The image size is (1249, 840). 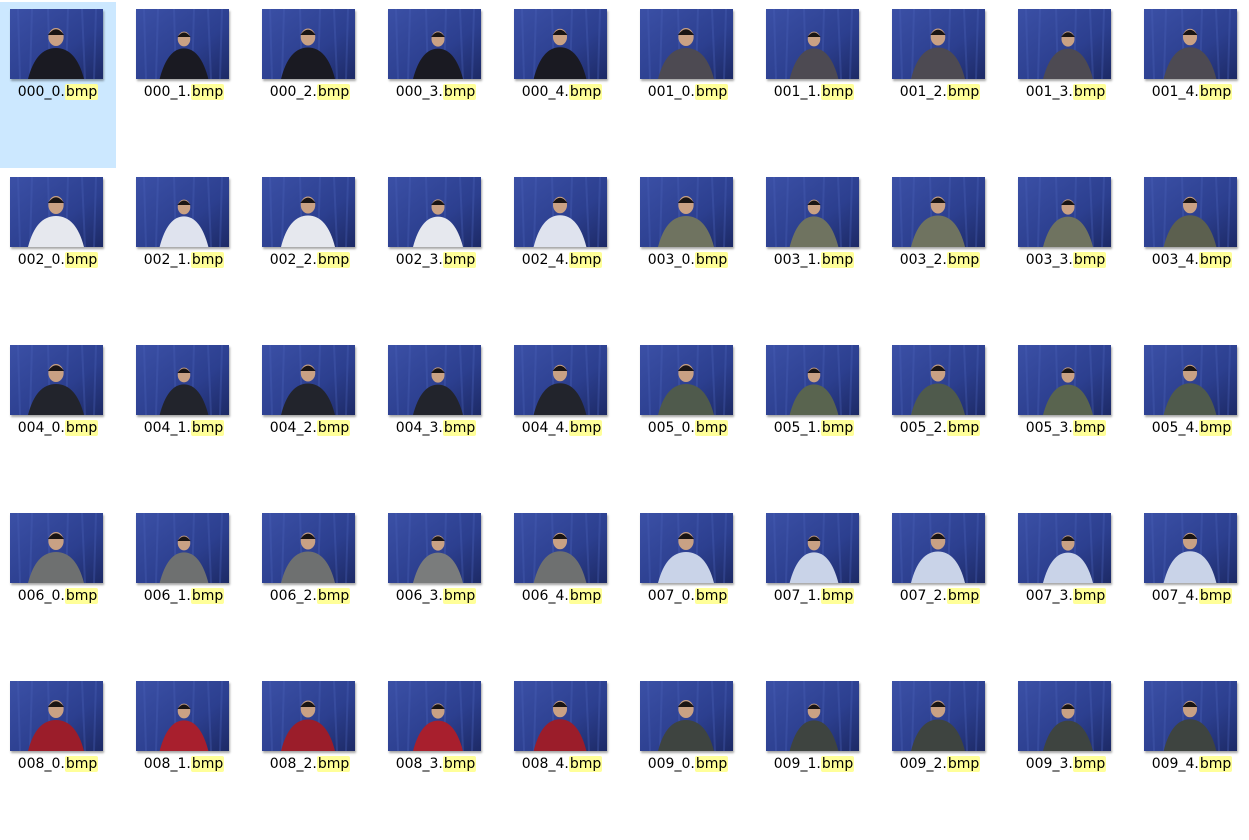 What do you see at coordinates (1066, 589) in the screenshot?
I see `file-item: 007_3.bmp` at bounding box center [1066, 589].